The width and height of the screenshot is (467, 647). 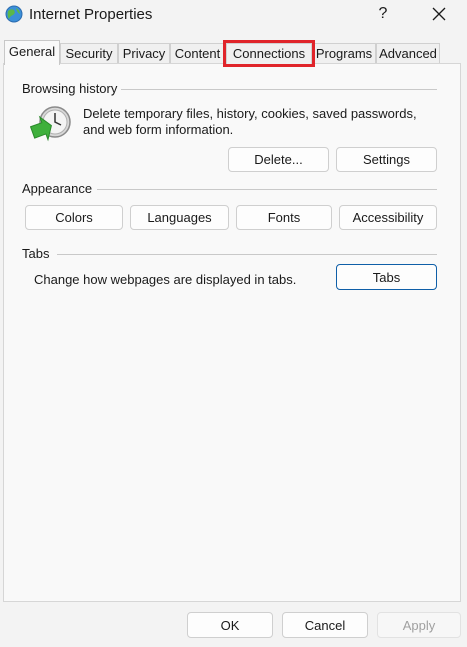 What do you see at coordinates (233, 15) in the screenshot?
I see `title-bar: Internet Properties ?` at bounding box center [233, 15].